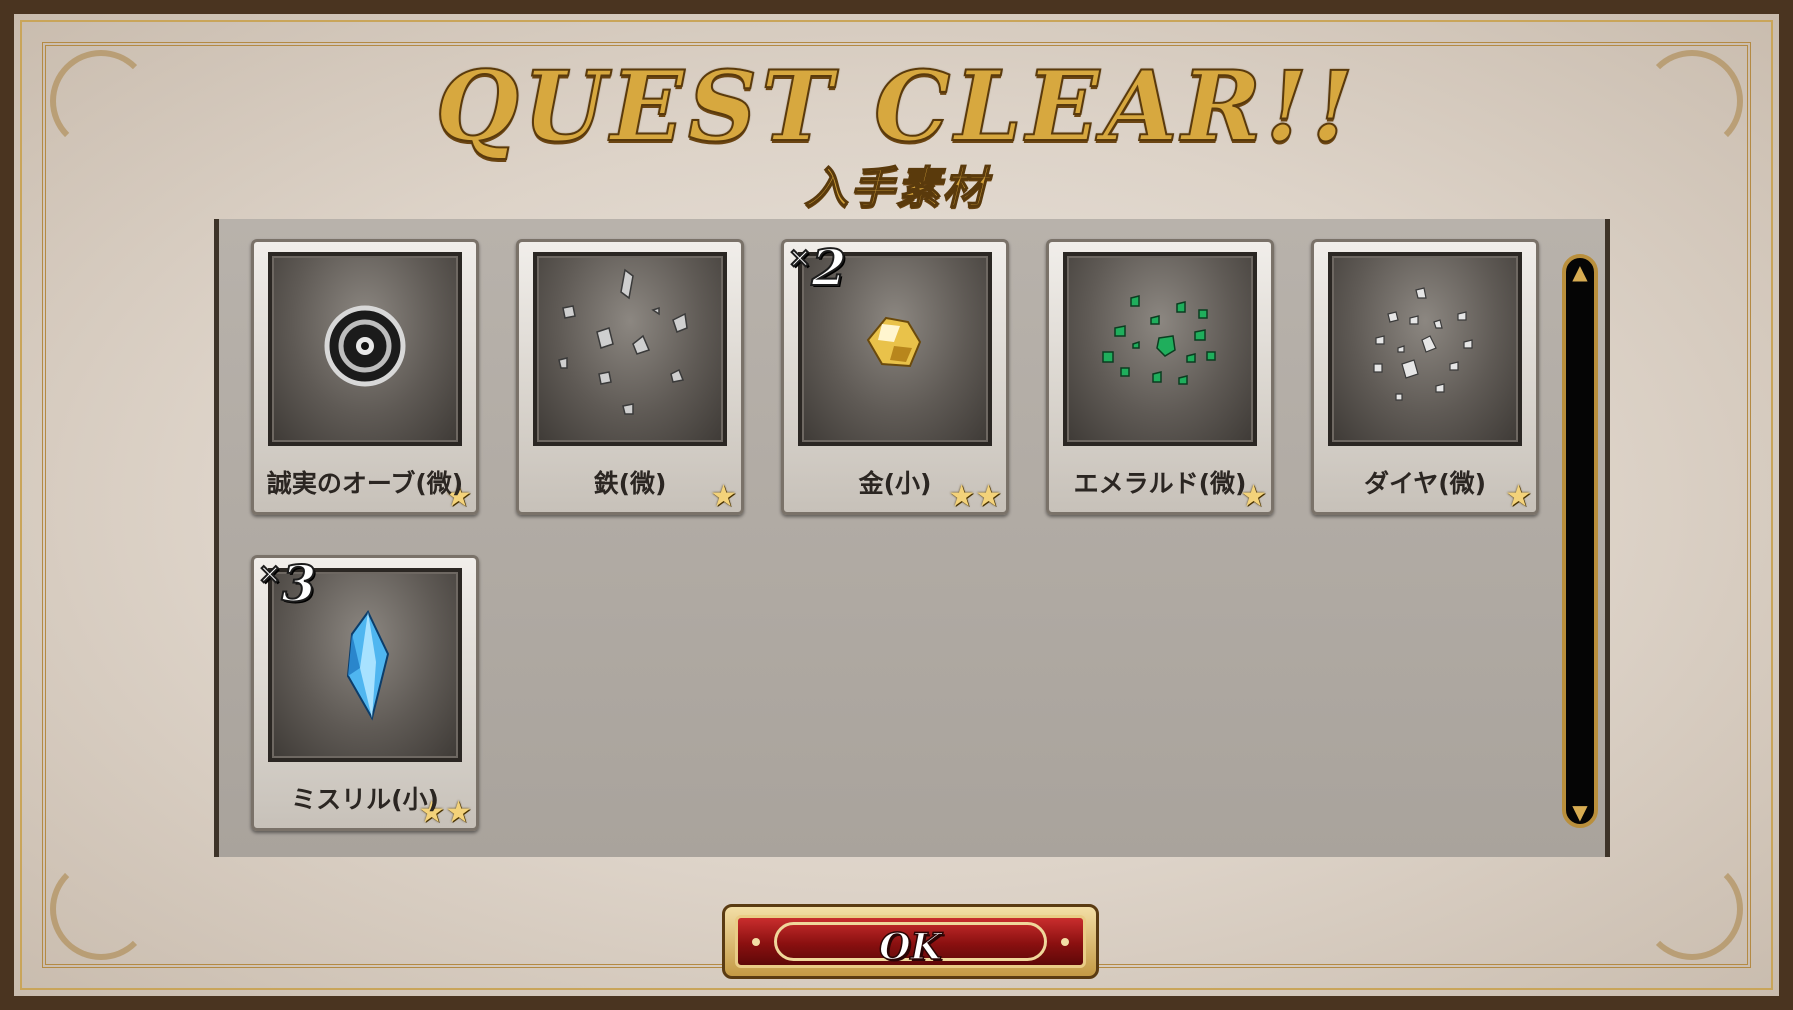  What do you see at coordinates (365, 483) in the screenshot?
I see `material-name: 誠実のオーブ(微)` at bounding box center [365, 483].